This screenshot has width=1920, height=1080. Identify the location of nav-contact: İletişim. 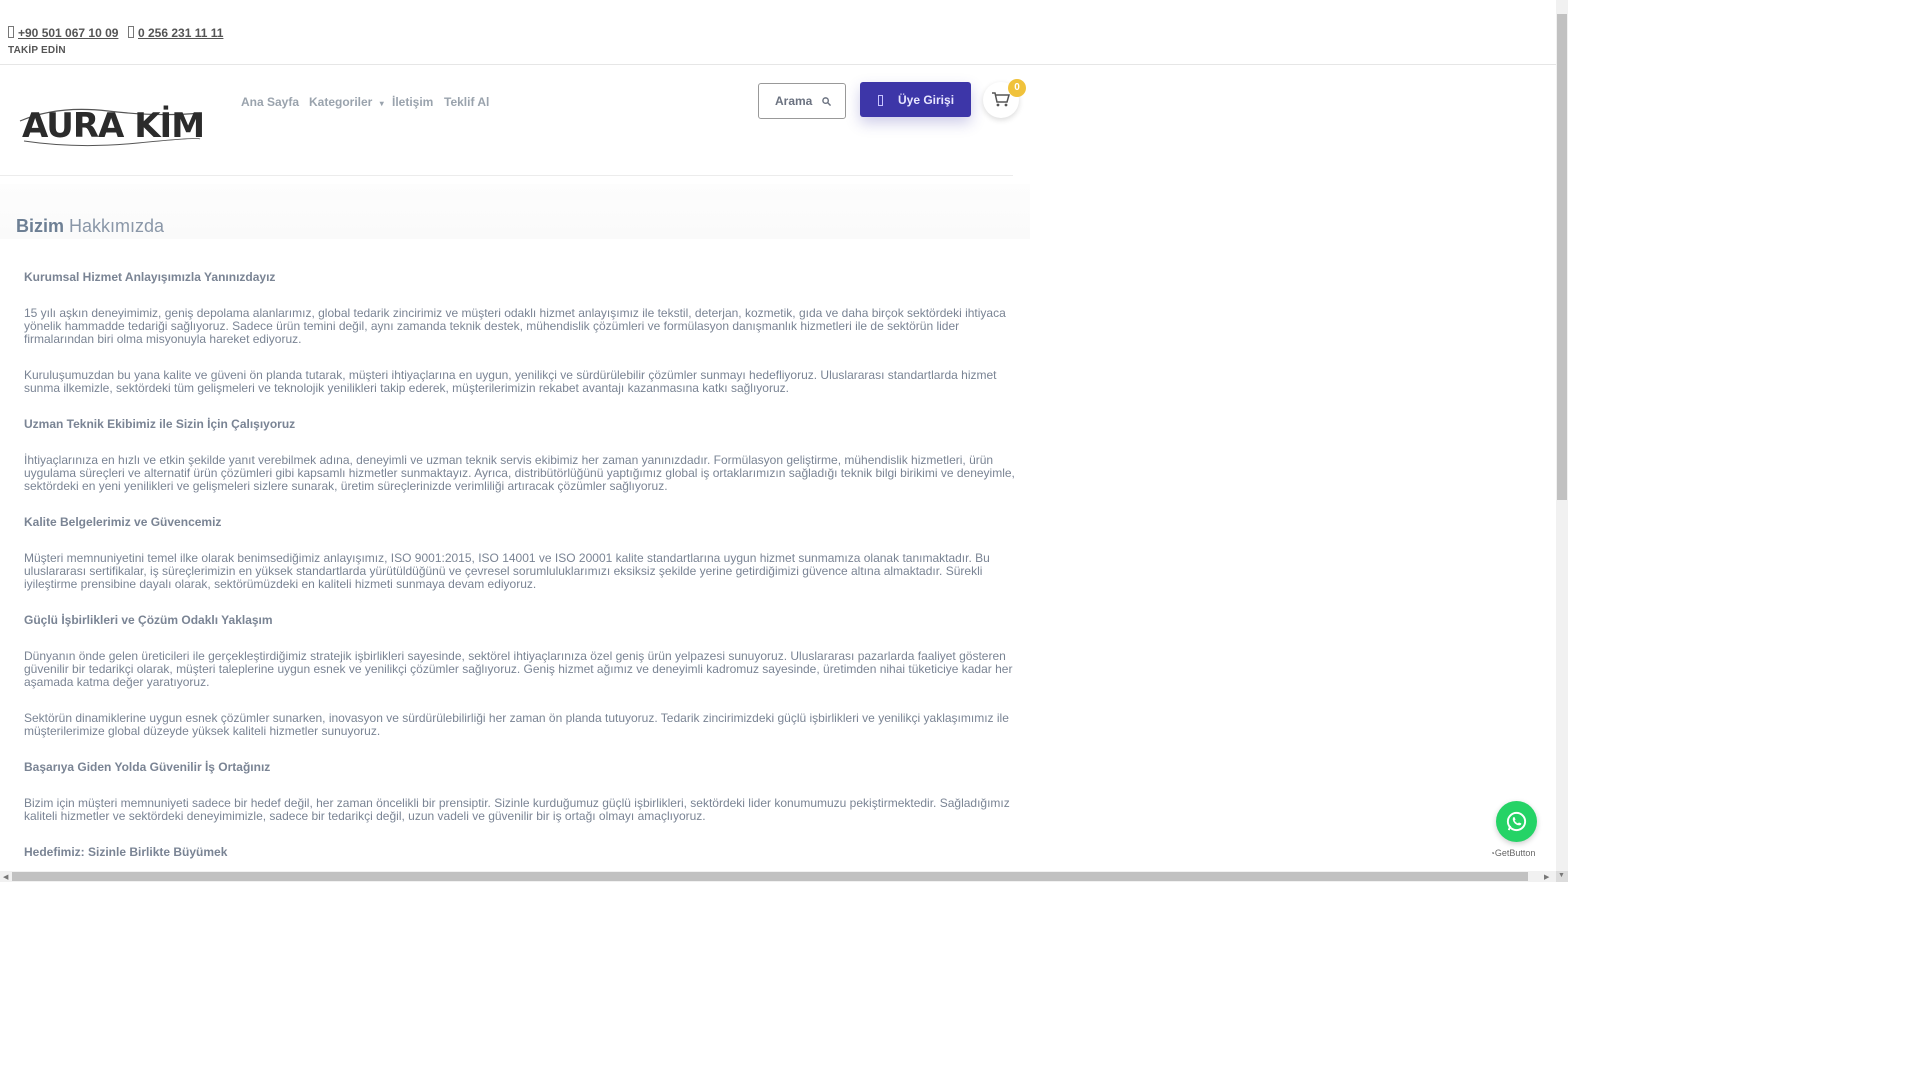
(412, 102).